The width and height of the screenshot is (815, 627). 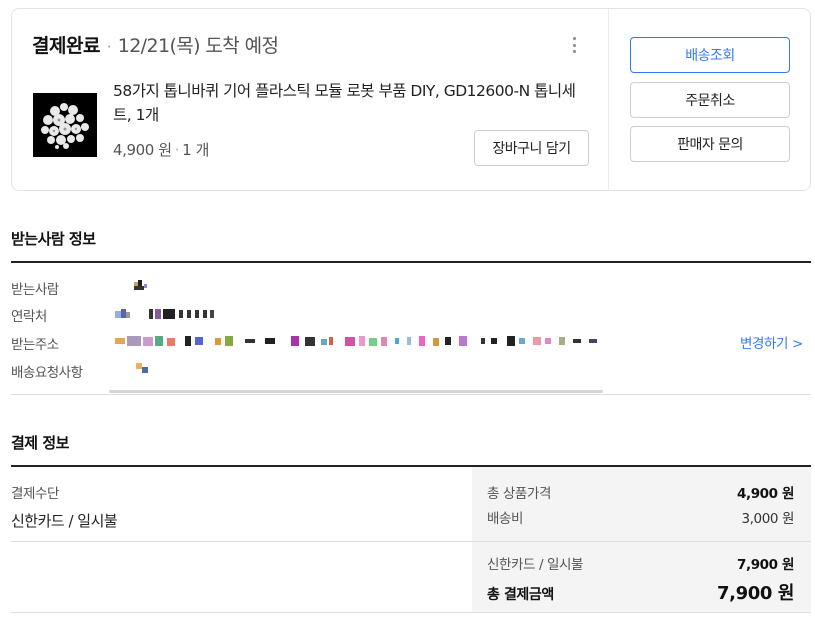 What do you see at coordinates (710, 144) in the screenshot?
I see `contact-seller-button: 판매자 문의` at bounding box center [710, 144].